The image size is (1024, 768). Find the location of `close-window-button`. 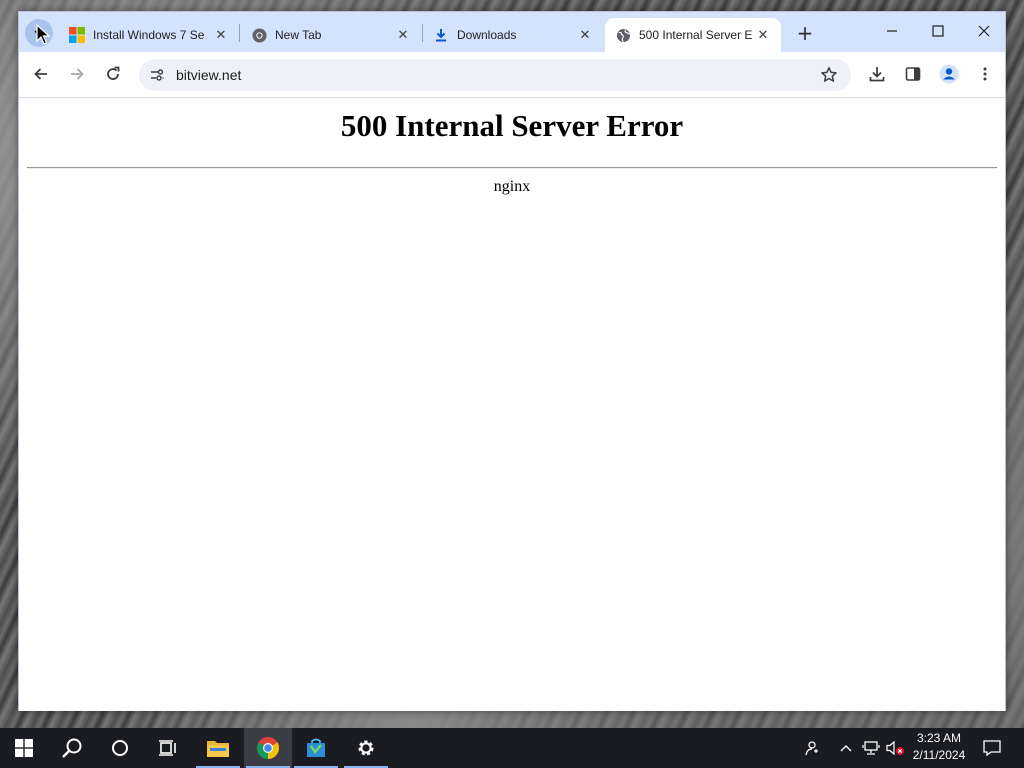

close-window-button is located at coordinates (984, 31).